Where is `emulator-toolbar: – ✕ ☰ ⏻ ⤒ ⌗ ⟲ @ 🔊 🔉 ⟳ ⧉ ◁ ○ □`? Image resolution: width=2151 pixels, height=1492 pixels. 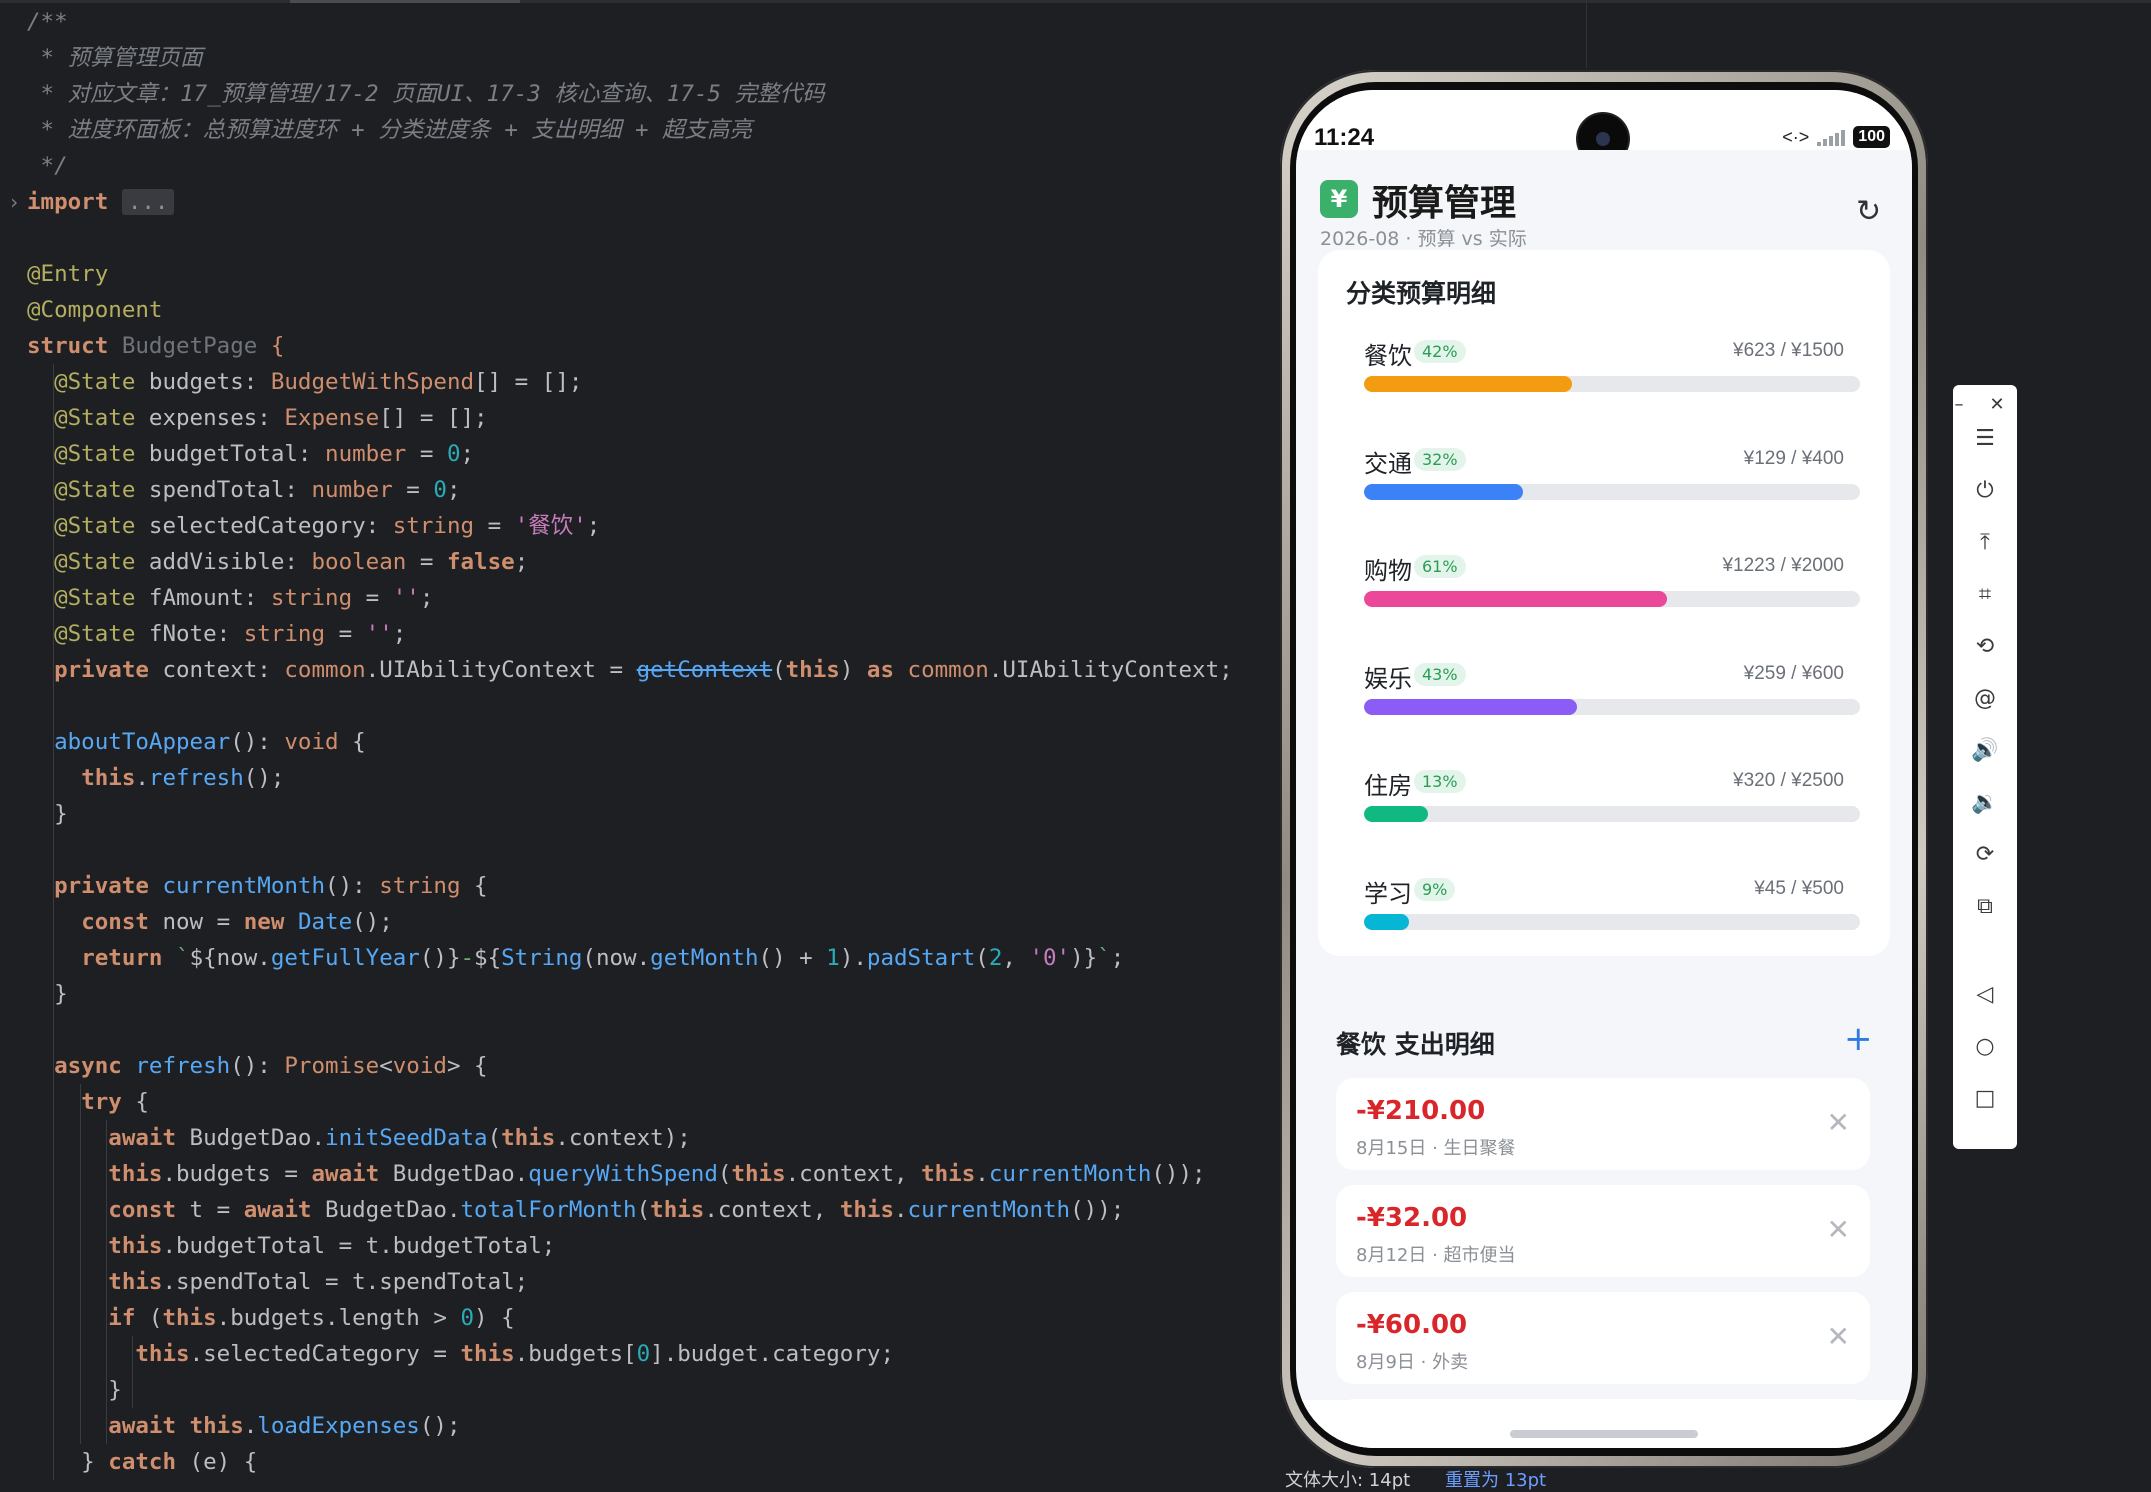
emulator-toolbar: – ✕ ☰ ⏻ ⤒ ⌗ ⟲ @ 🔊 🔉 ⟳ ⧉ ◁ ○ □ is located at coordinates (1985, 767).